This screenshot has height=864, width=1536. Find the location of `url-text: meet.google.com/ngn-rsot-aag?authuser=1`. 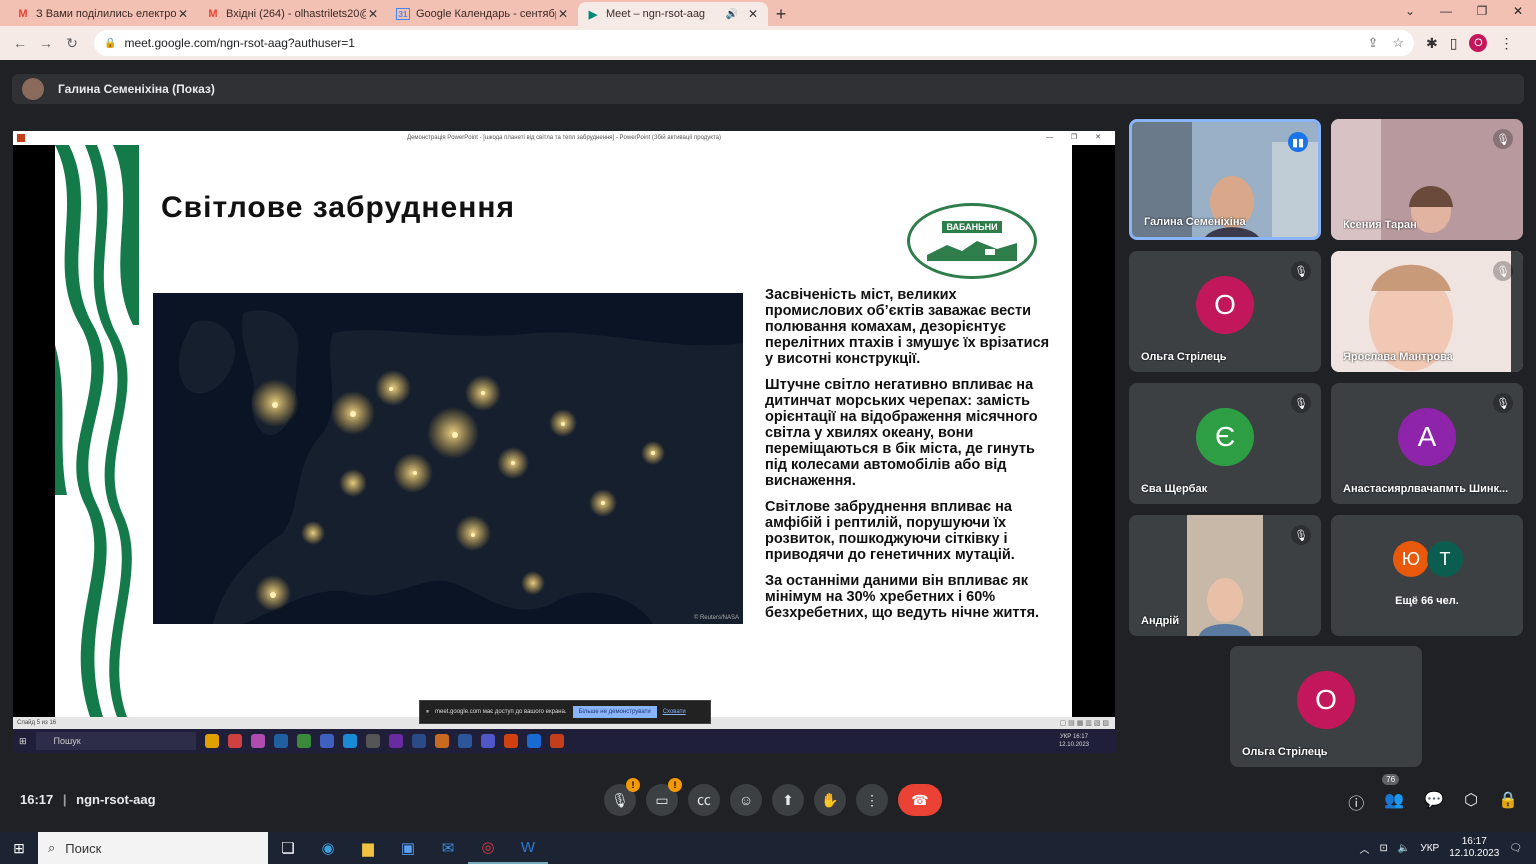

url-text: meet.google.com/ngn-rsot-aag?authuser=1 is located at coordinates (239, 43).